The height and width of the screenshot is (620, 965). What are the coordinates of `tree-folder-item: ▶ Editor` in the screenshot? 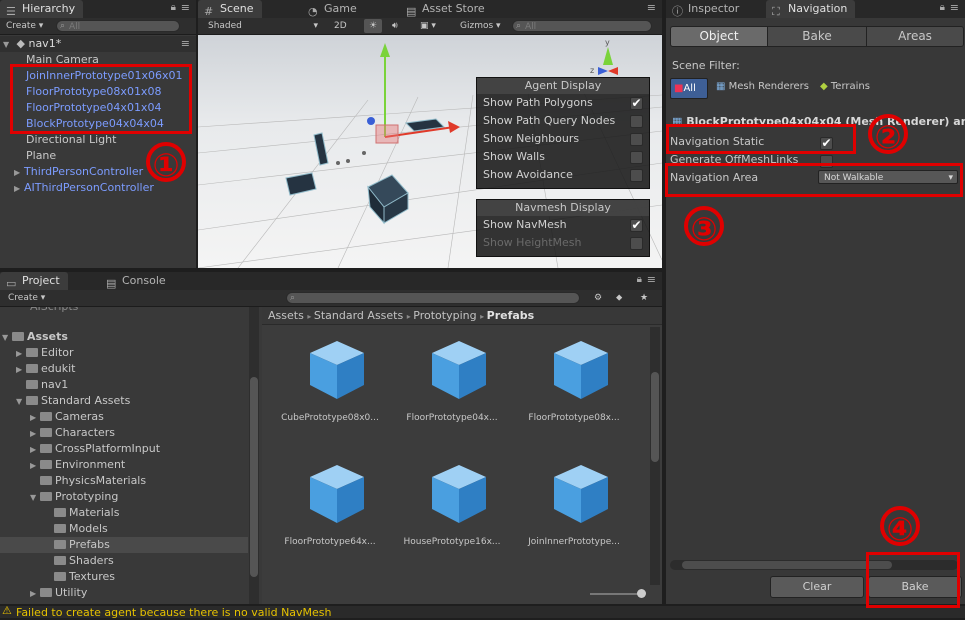 It's located at (124, 353).